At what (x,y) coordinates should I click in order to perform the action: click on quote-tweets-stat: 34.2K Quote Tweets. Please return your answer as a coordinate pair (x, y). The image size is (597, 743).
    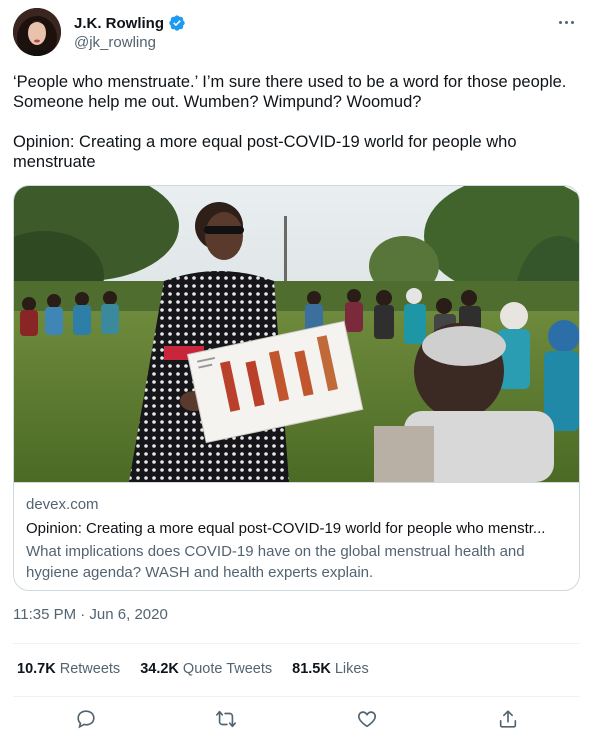
    Looking at the image, I should click on (206, 669).